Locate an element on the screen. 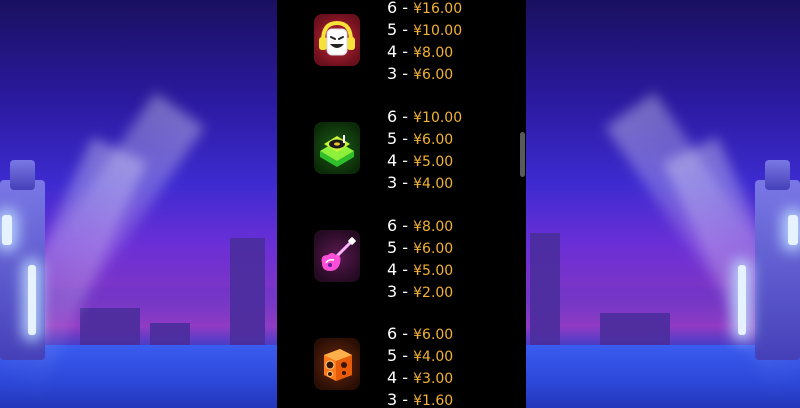  turntable-icon is located at coordinates (337, 148).